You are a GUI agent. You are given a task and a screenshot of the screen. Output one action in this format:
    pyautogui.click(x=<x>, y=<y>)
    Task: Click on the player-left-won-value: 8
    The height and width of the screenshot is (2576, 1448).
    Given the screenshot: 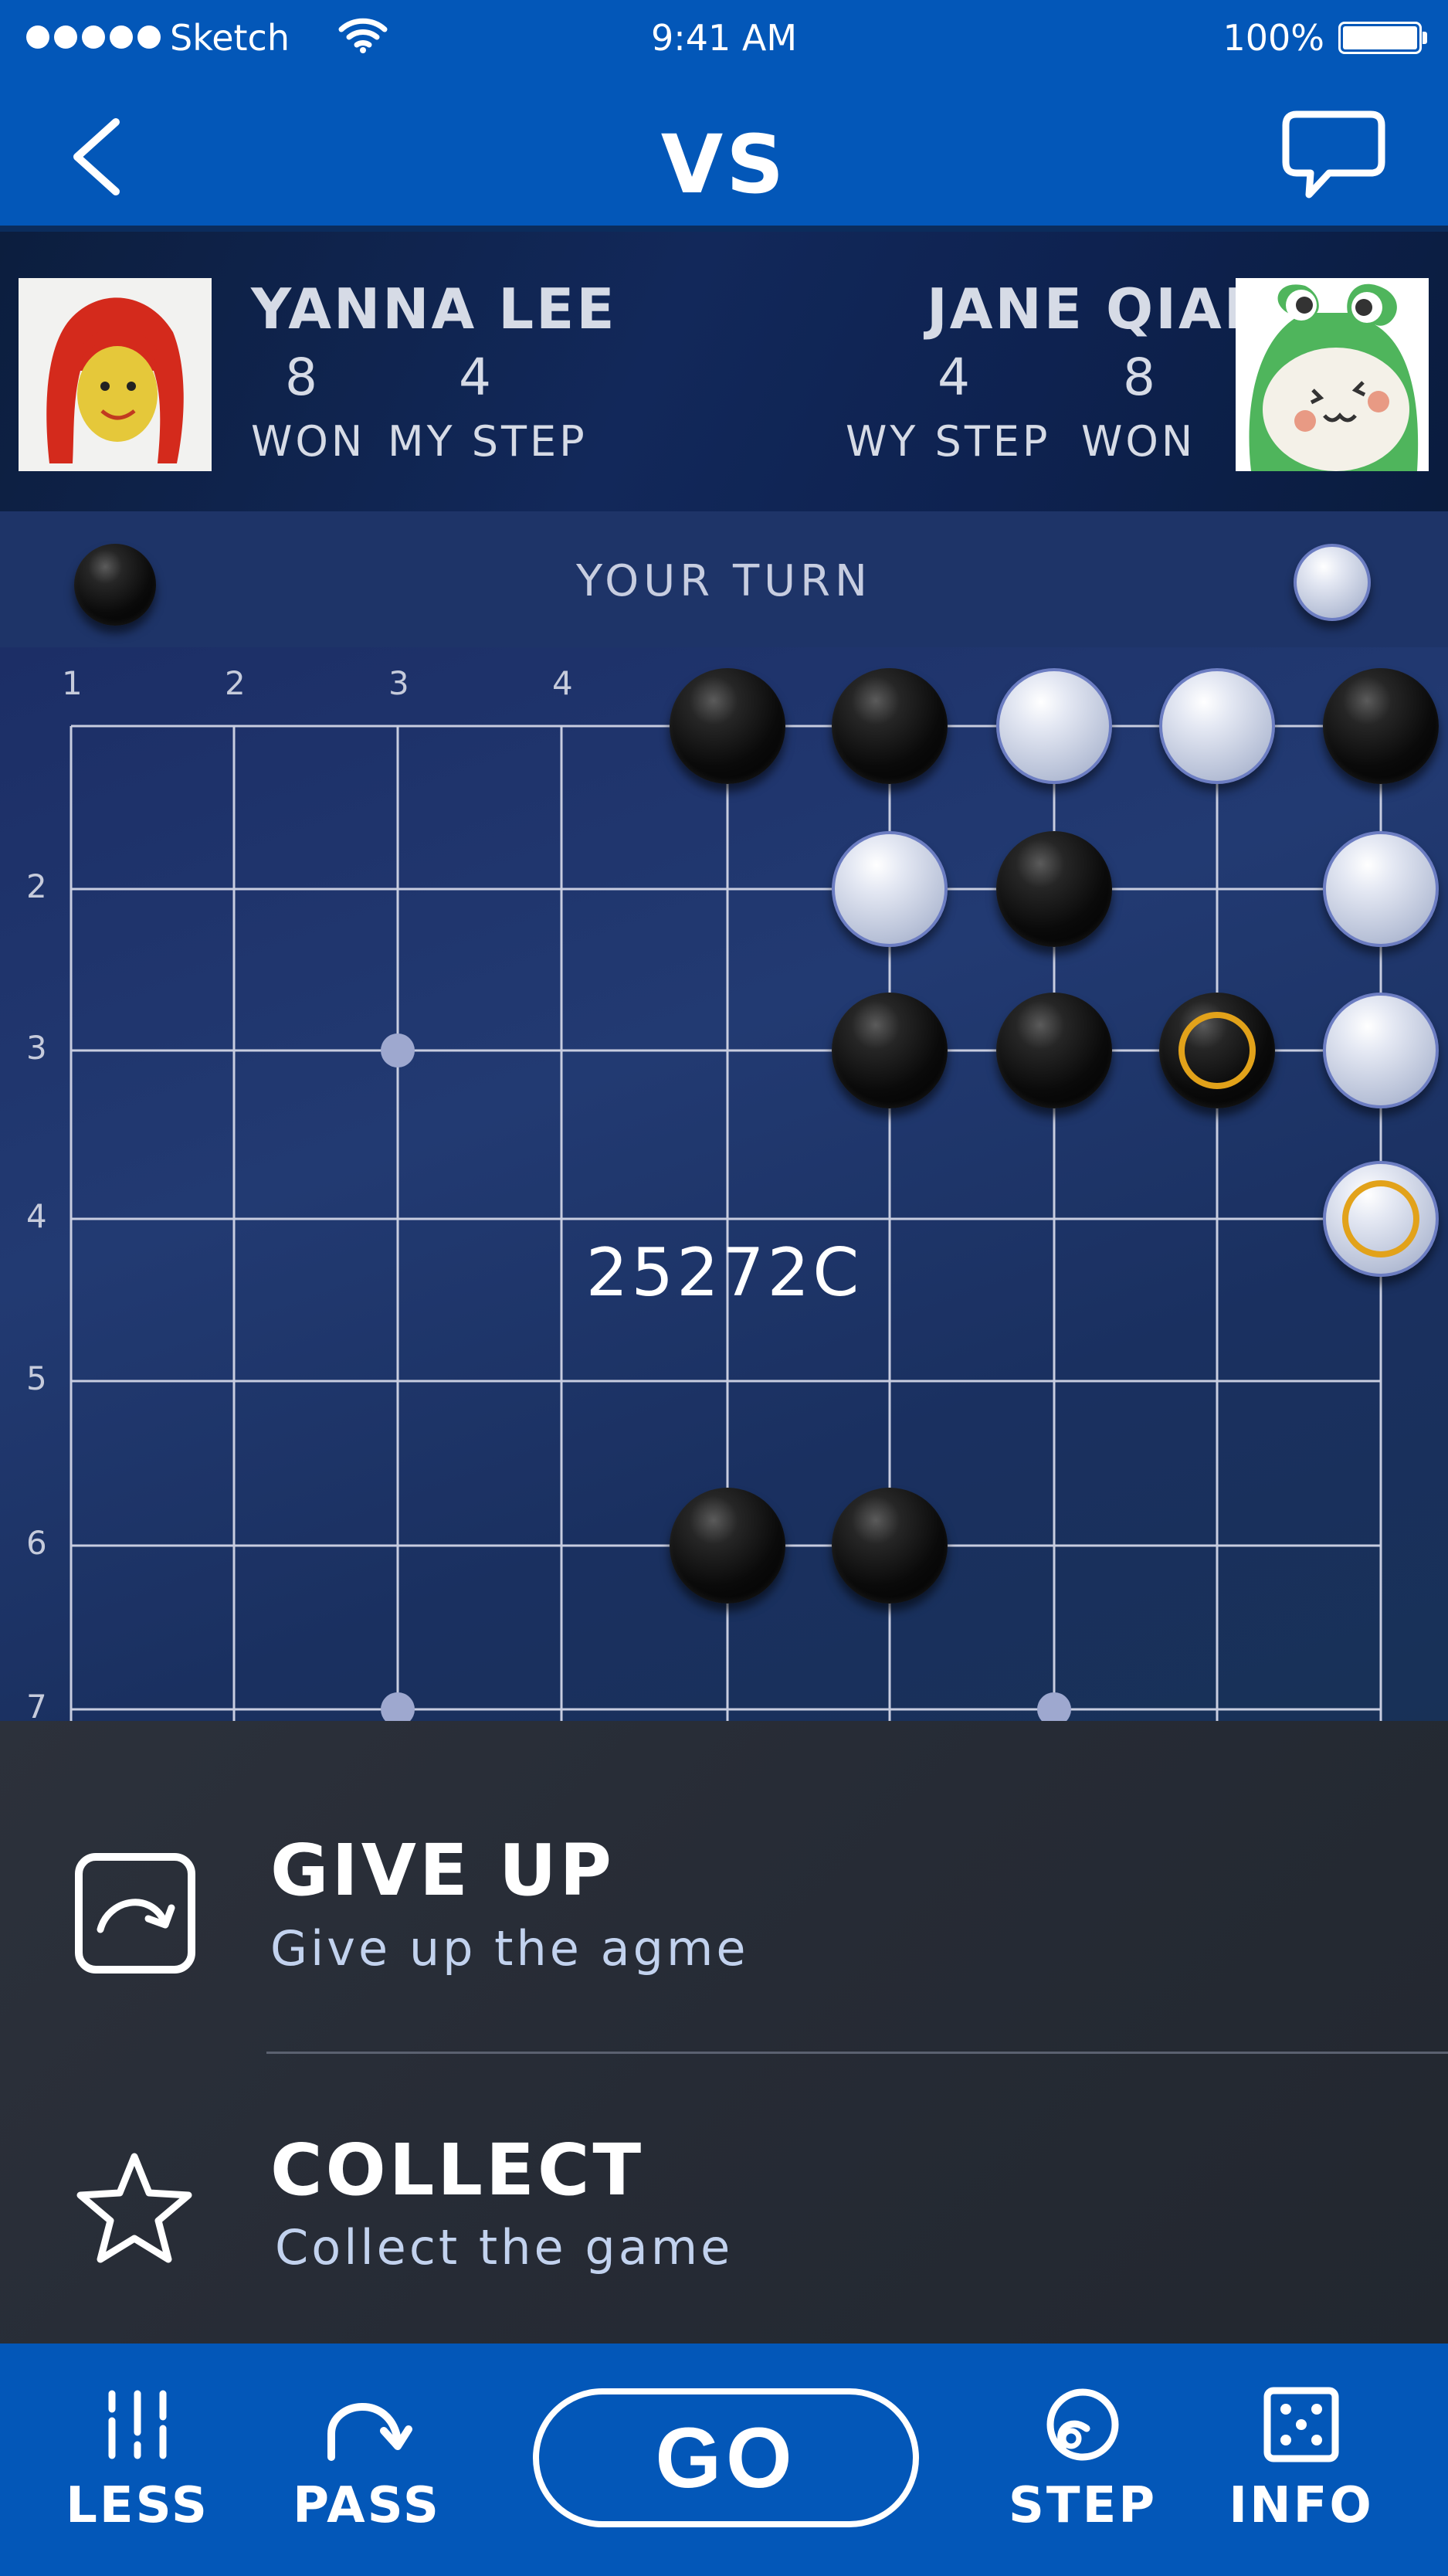 What is the action you would take?
    pyautogui.click(x=301, y=377)
    